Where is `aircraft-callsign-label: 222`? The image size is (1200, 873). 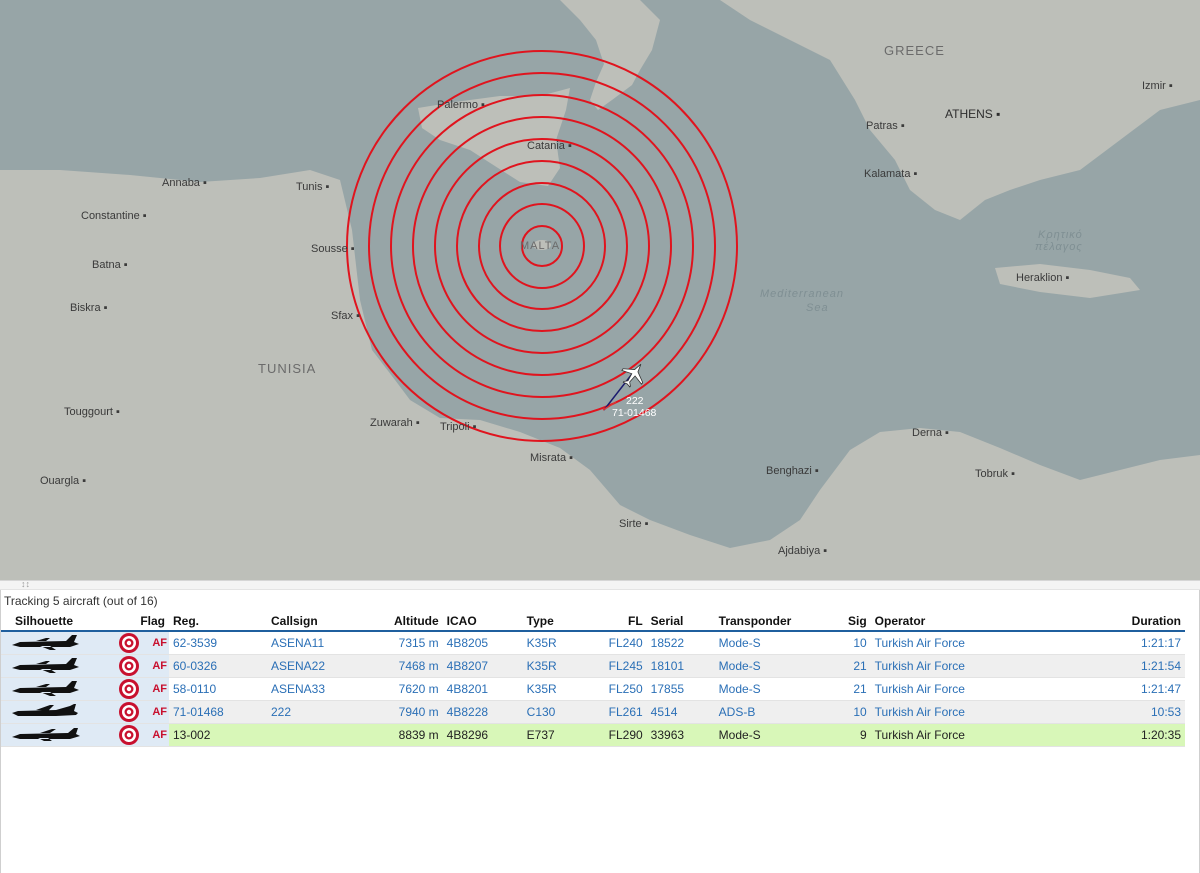 aircraft-callsign-label: 222 is located at coordinates (635, 401).